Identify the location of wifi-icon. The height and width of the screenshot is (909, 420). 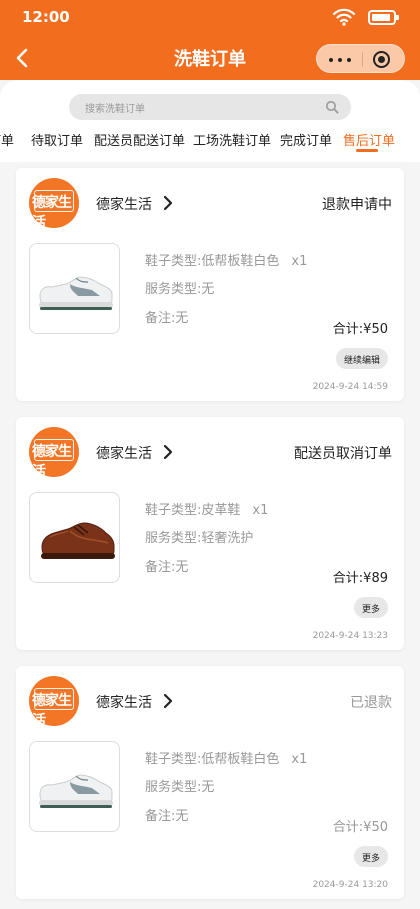
(344, 17).